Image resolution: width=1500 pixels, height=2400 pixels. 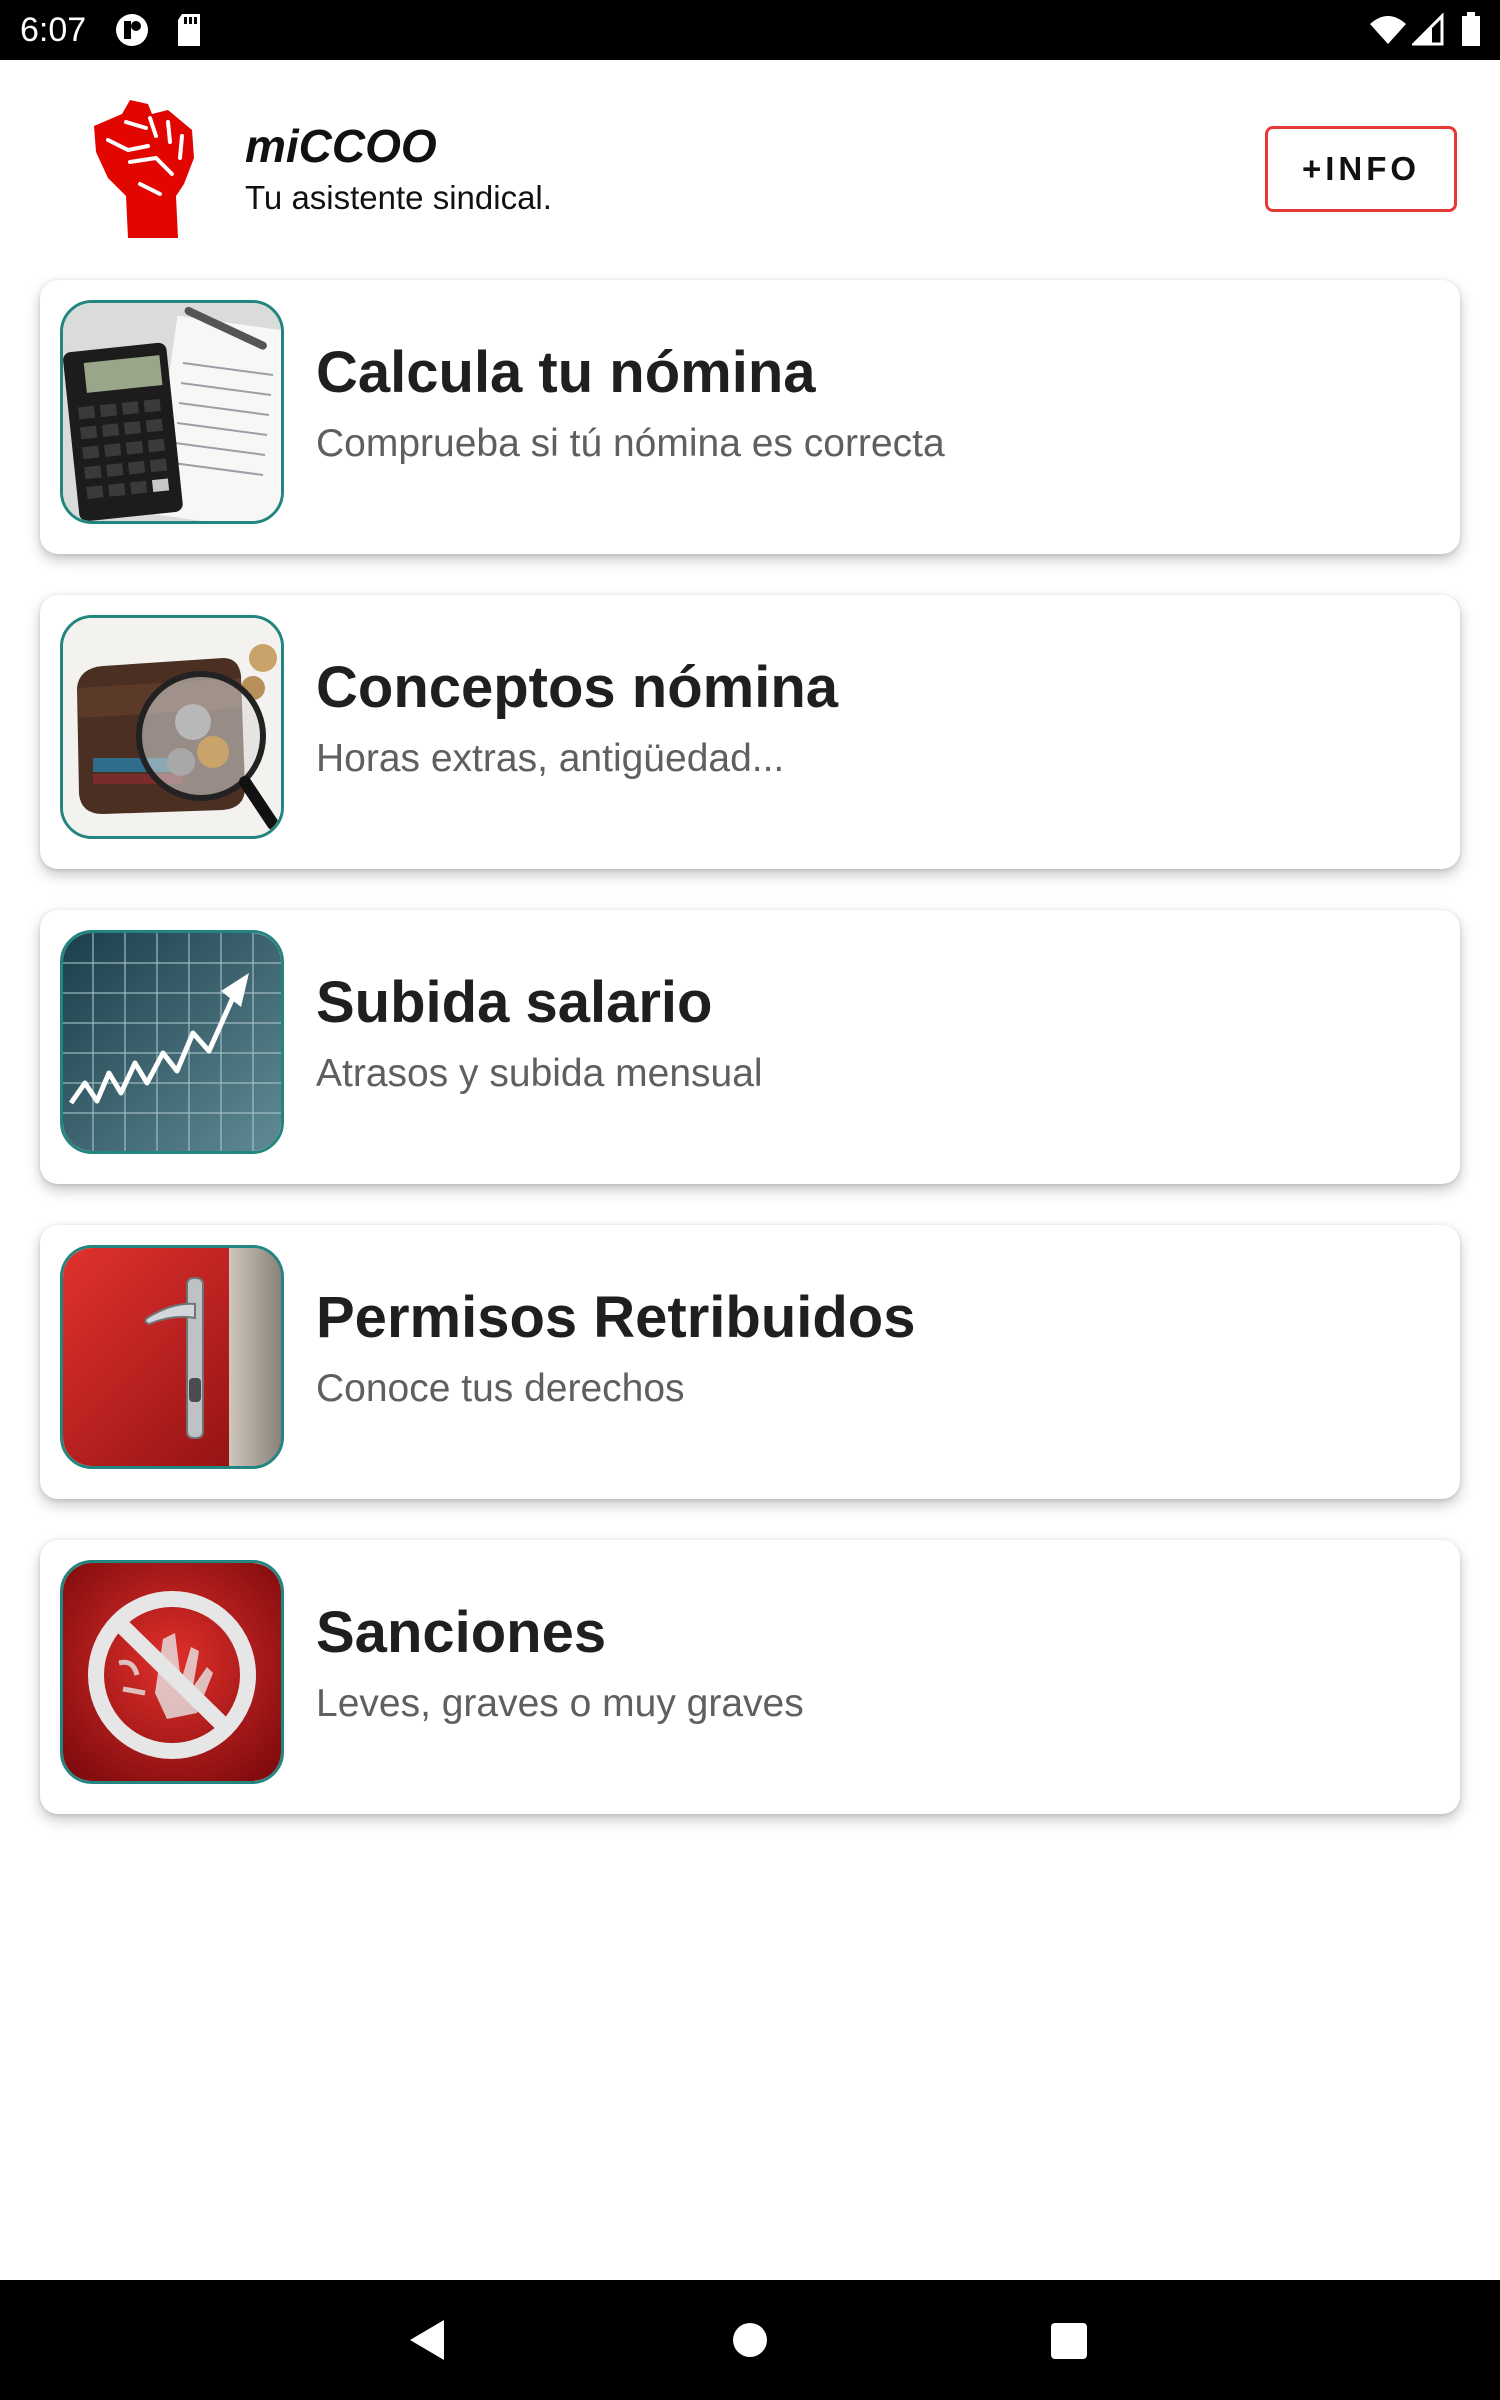 What do you see at coordinates (1069, 2343) in the screenshot?
I see `recents-icon` at bounding box center [1069, 2343].